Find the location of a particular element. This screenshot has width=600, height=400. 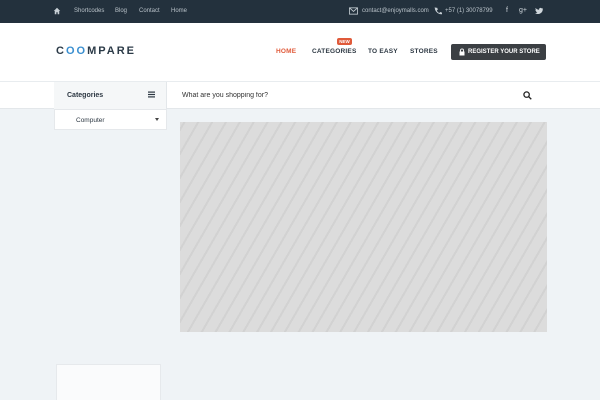

top-nav-home: Home is located at coordinates (179, 11).